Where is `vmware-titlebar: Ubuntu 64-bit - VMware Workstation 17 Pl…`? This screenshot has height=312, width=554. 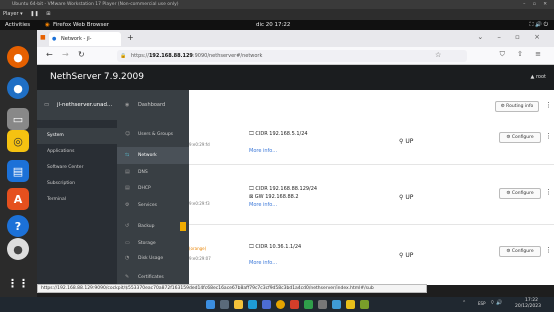 vmware-titlebar: Ubuntu 64-bit - VMware Workstation 17 Pl… is located at coordinates (277, 4).